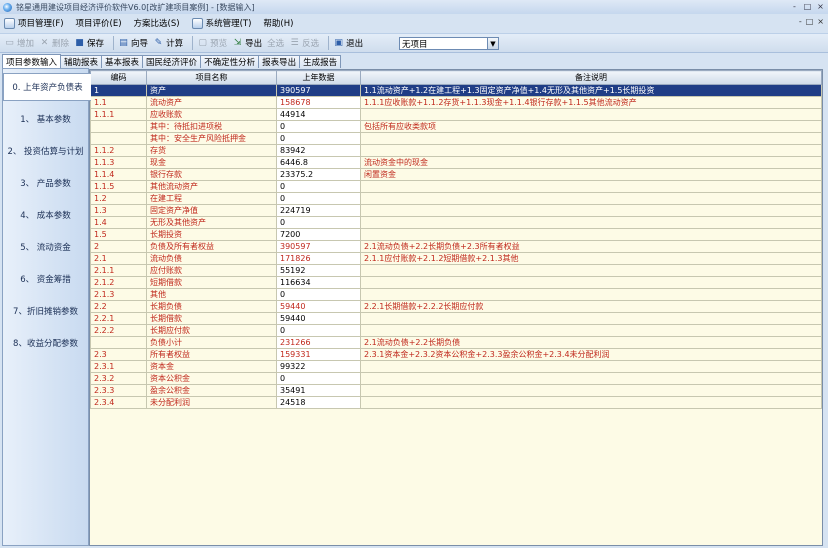 This screenshot has width=828, height=548. Describe the element at coordinates (81, 61) in the screenshot. I see `tab-aux-reports: 辅助报表` at that location.